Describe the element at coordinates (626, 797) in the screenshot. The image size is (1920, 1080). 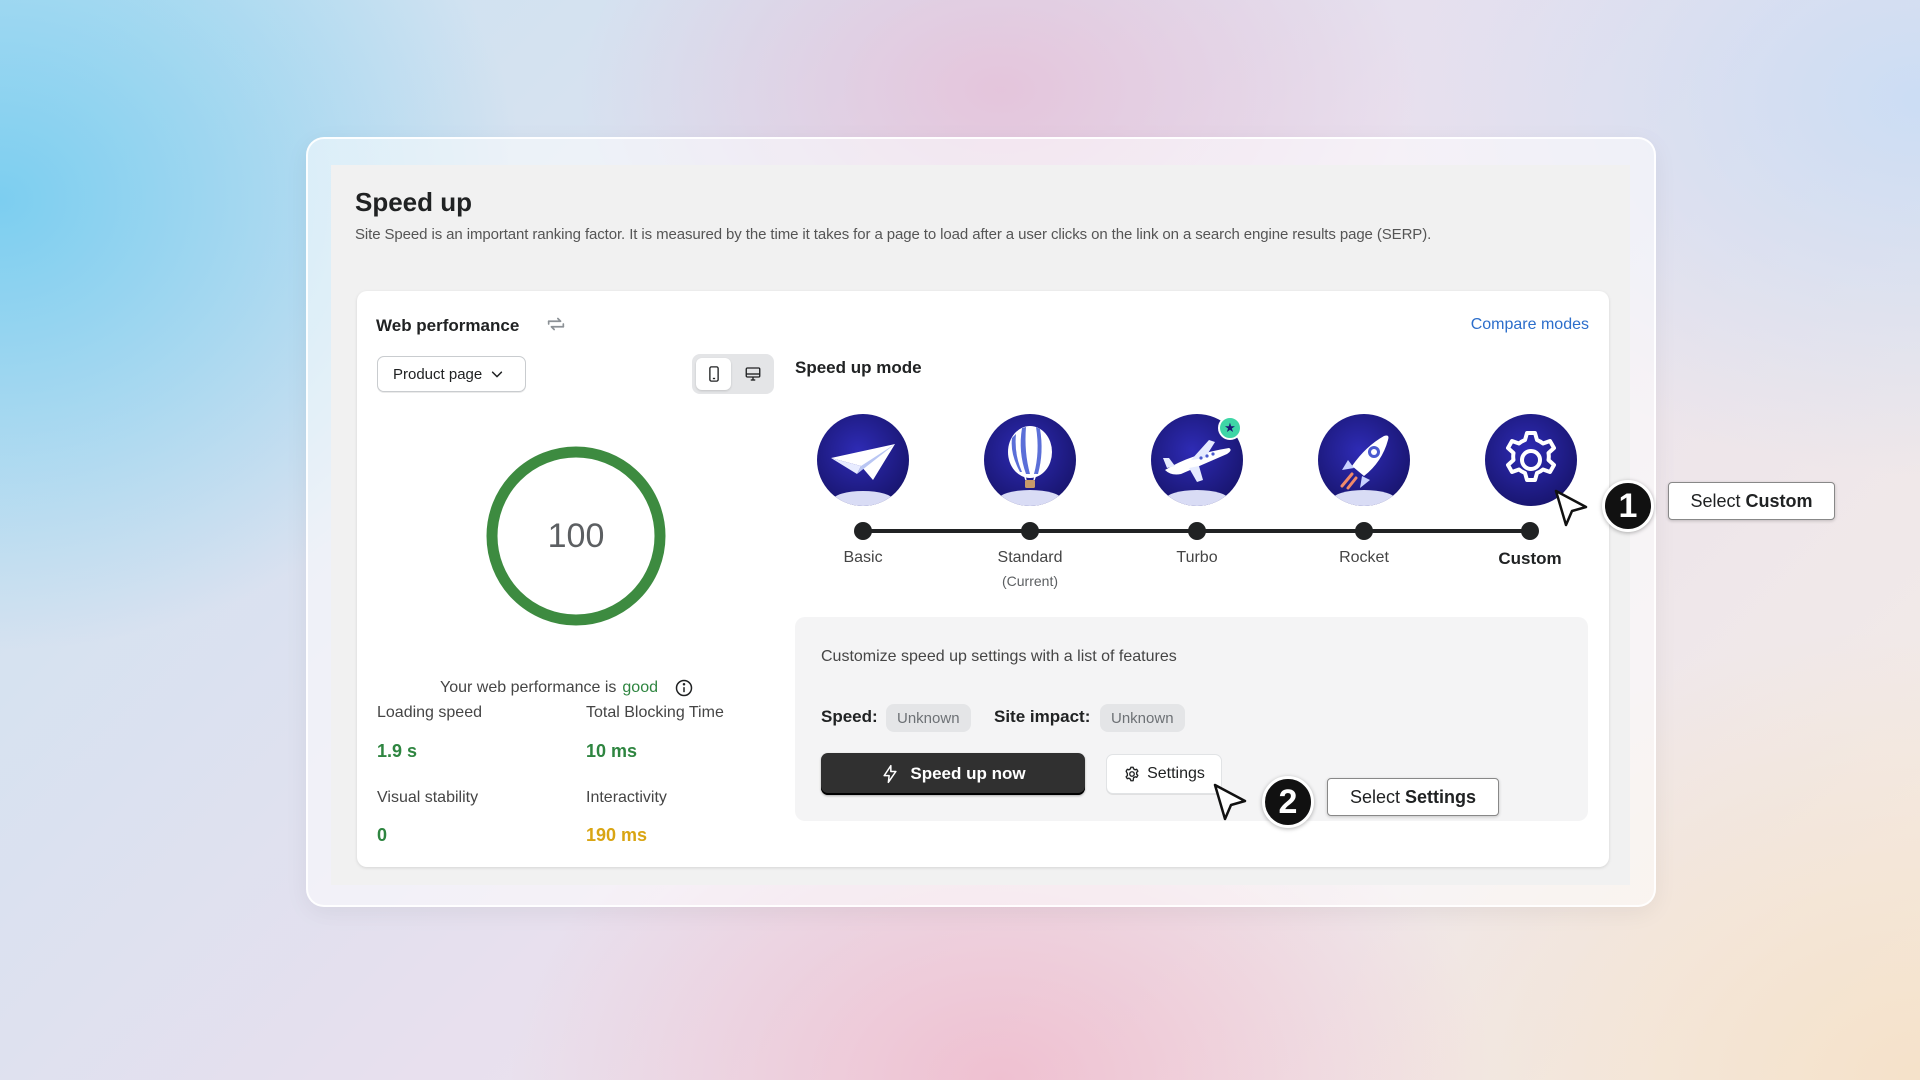
I see `interactivity-label: Interactivity` at that location.